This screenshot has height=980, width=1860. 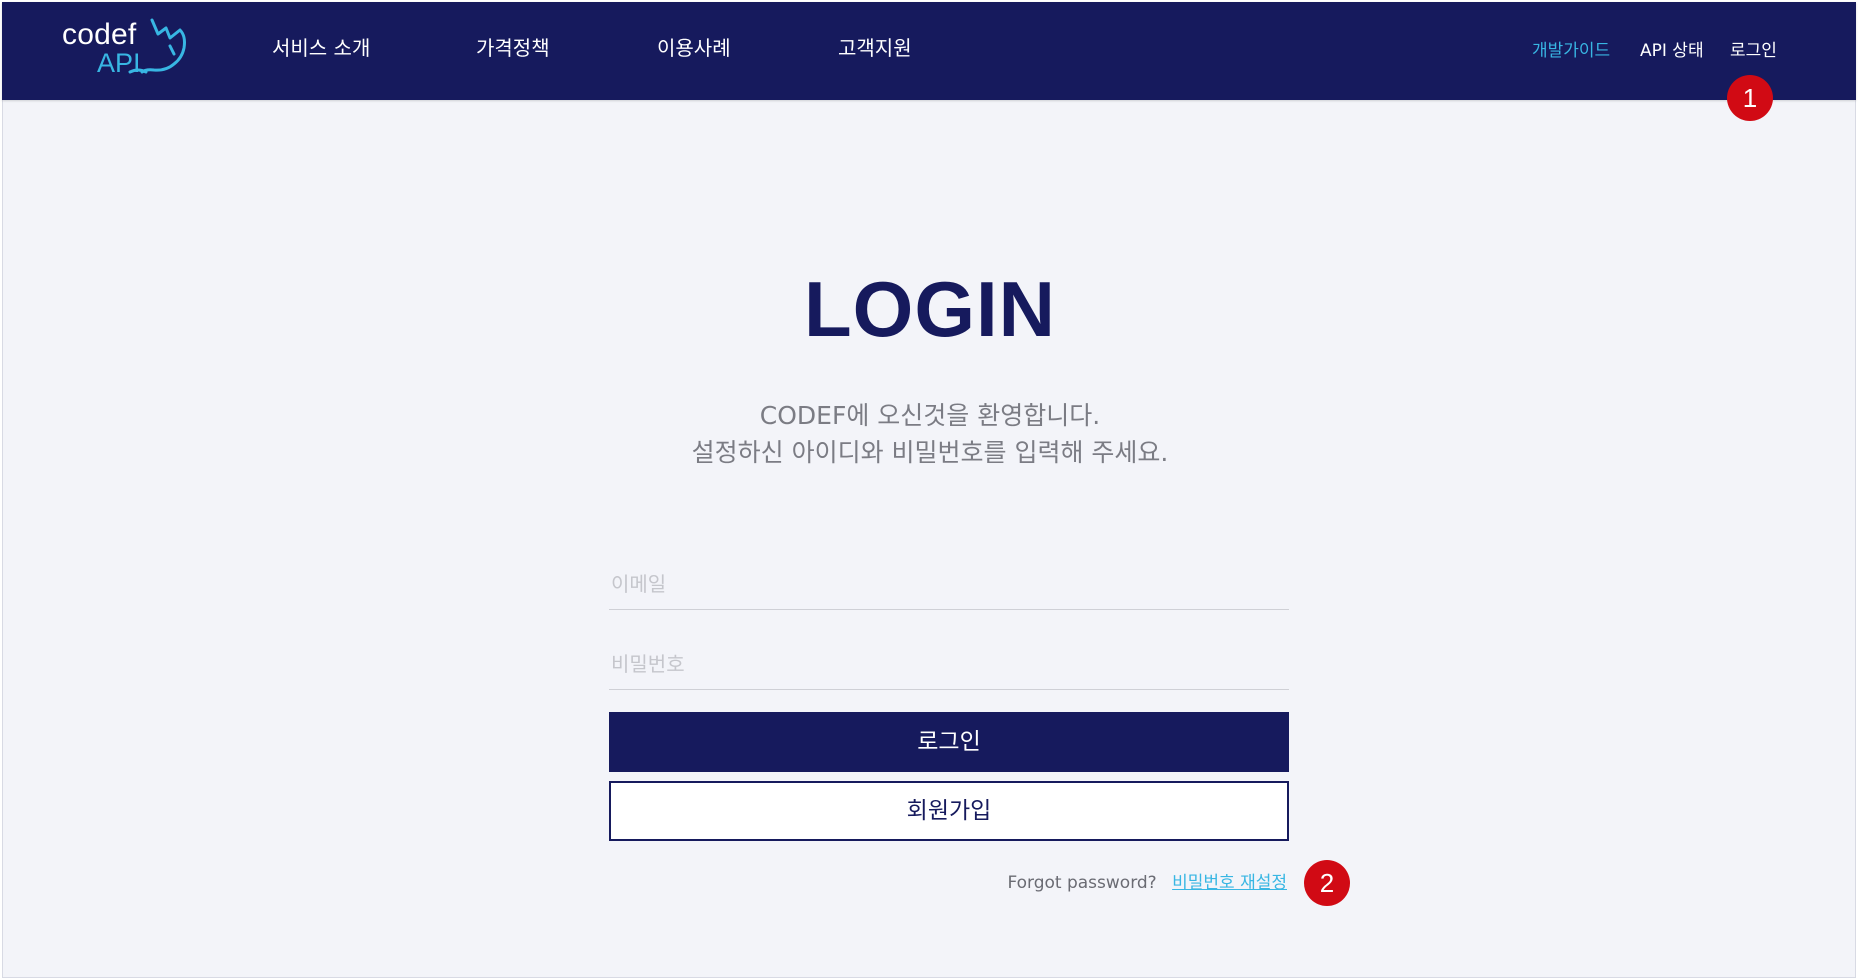 What do you see at coordinates (321, 48) in the screenshot?
I see `nav-service-intro: 서비스 소개` at bounding box center [321, 48].